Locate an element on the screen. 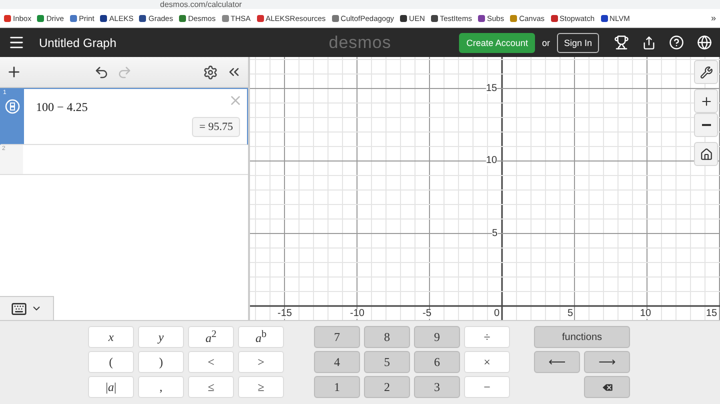 Image resolution: width=720 pixels, height=404 pixels. keypad-key: |a| is located at coordinates (111, 387).